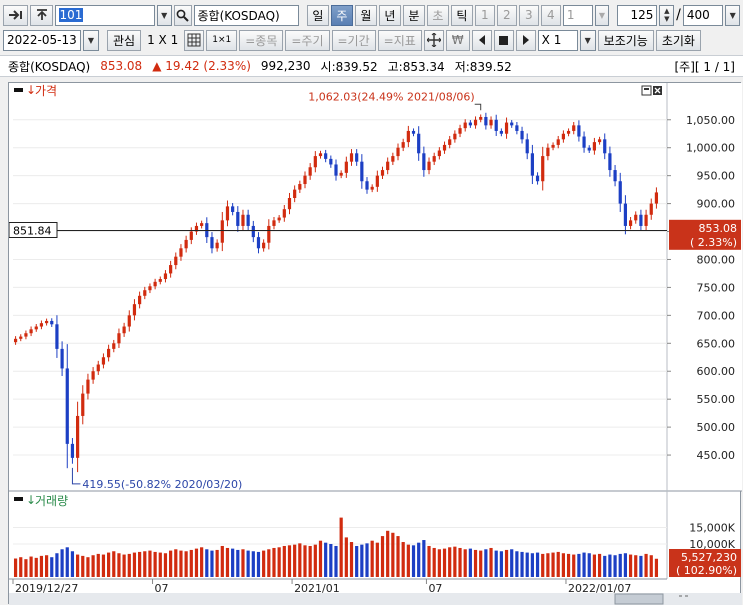 Image resolution: width=743 pixels, height=605 pixels. Describe the element at coordinates (703, 15) in the screenshot. I see `total-field: 400` at that location.